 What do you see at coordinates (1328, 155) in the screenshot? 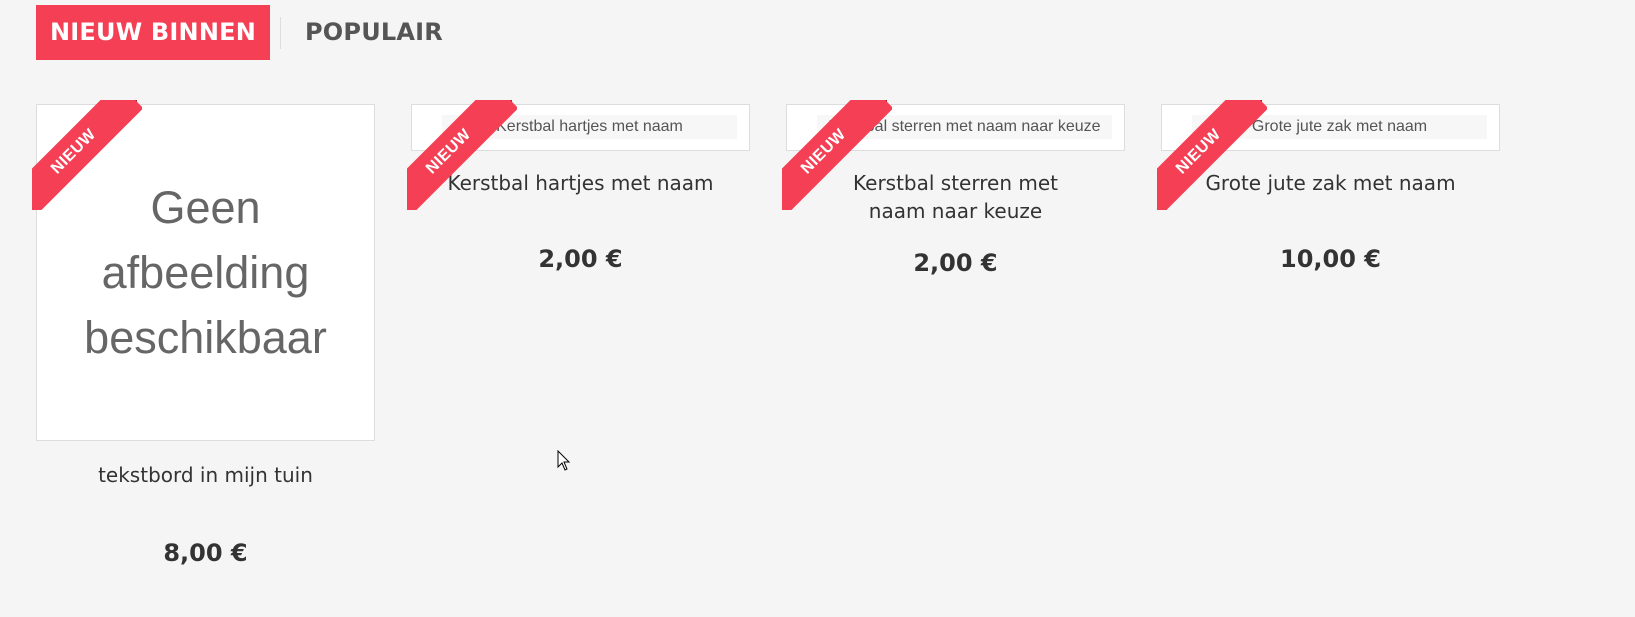
I see `product-image: Grote jute zak met naam NIEUW` at bounding box center [1328, 155].